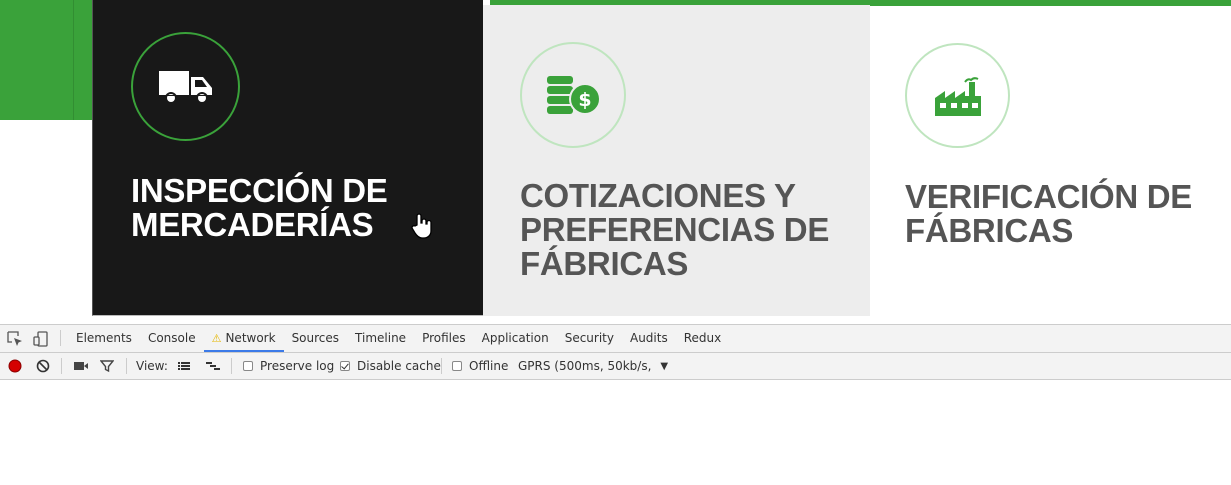 Image resolution: width=1231 pixels, height=485 pixels. I want to click on tab-redux: Redux, so click(703, 338).